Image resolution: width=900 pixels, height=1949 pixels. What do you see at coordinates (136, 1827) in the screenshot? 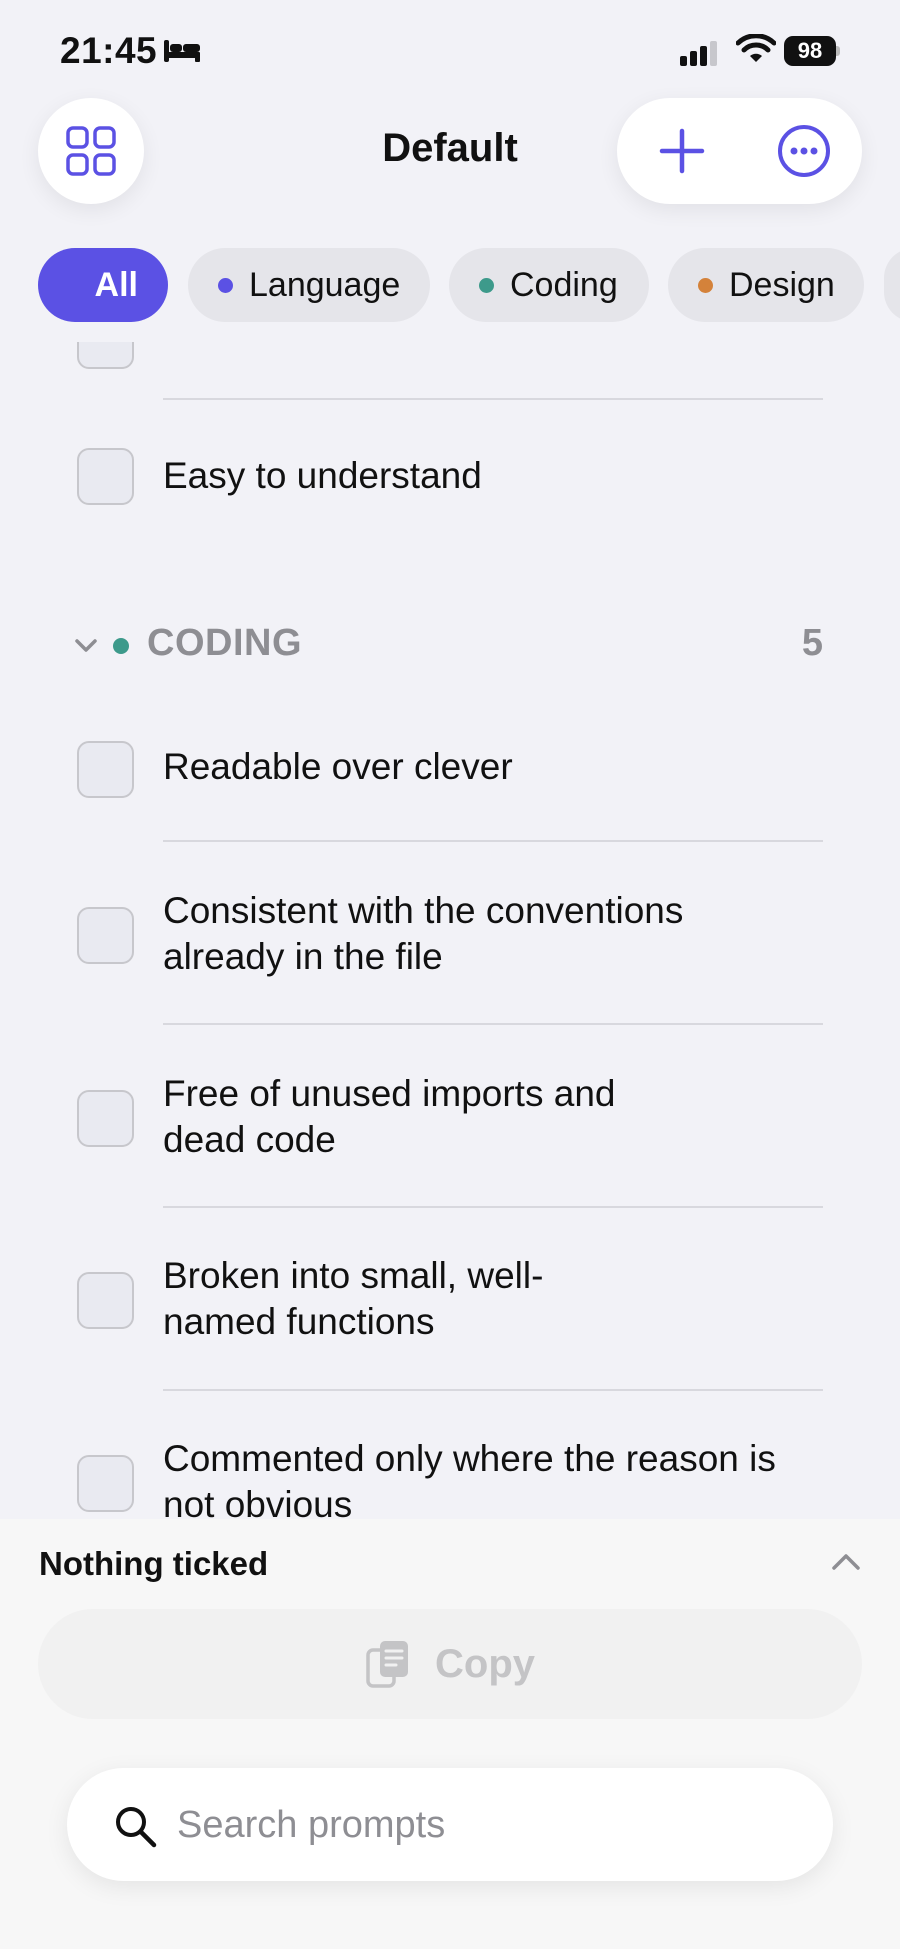
I see `search-icon` at bounding box center [136, 1827].